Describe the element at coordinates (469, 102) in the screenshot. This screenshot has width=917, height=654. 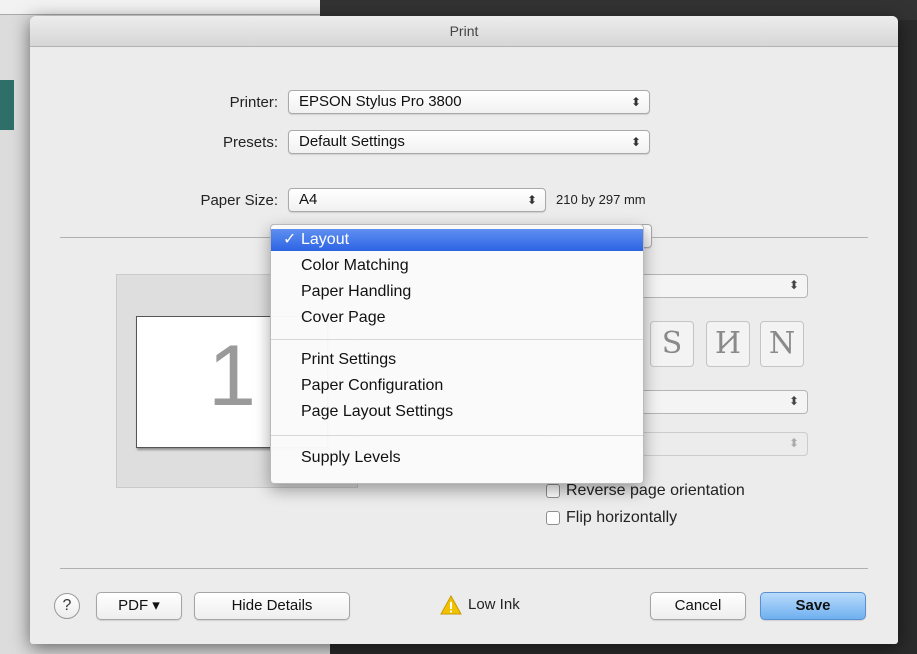
I see `printer-select: EPSON Stylus Pro 3800 ⬍` at that location.